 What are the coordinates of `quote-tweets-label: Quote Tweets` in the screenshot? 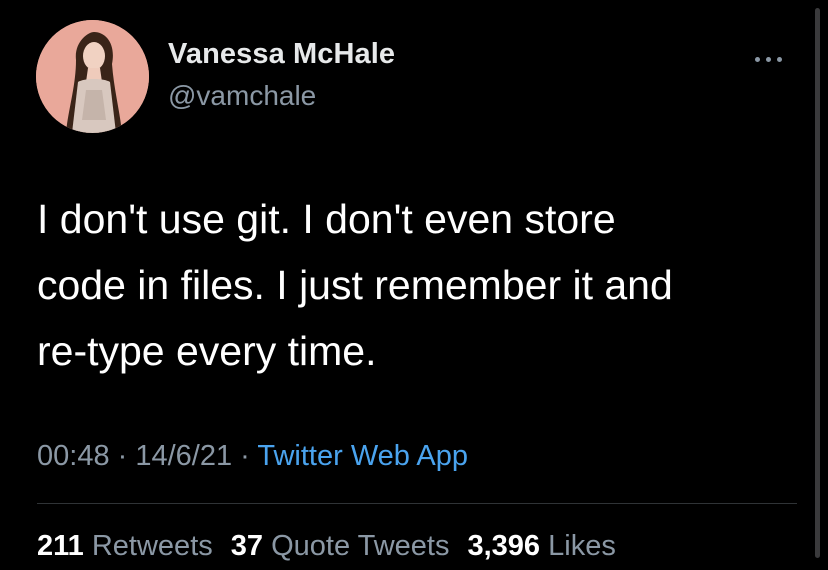 It's located at (360, 546).